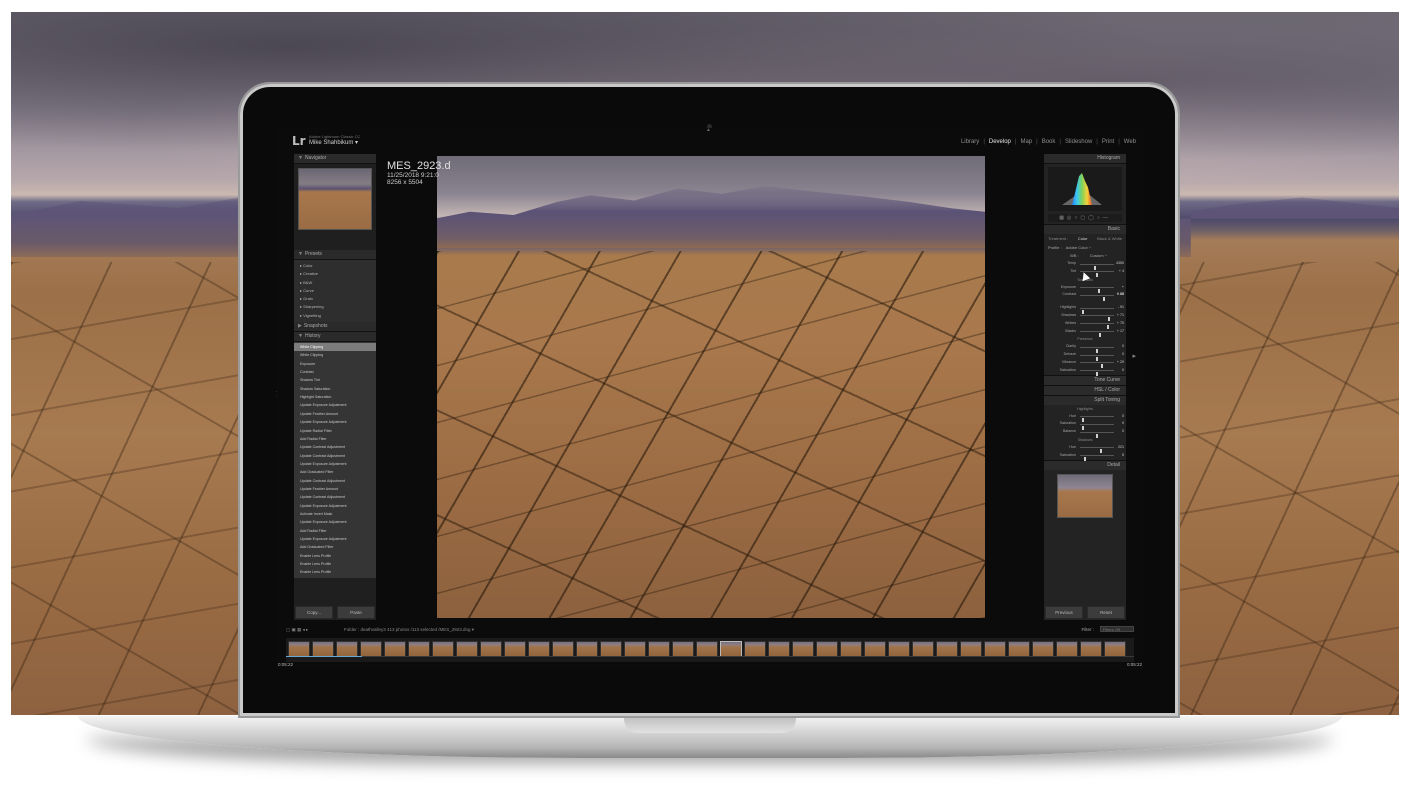 This screenshot has width=1409, height=791. Describe the element at coordinates (1119, 295) in the screenshot. I see `tone-slider-value: + 48` at that location.